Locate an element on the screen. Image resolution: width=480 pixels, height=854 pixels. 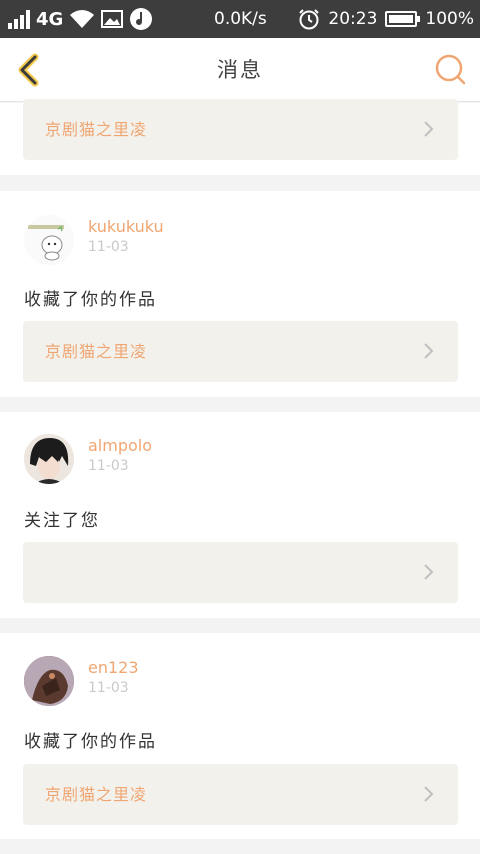
battery-icon is located at coordinates (403, 19).